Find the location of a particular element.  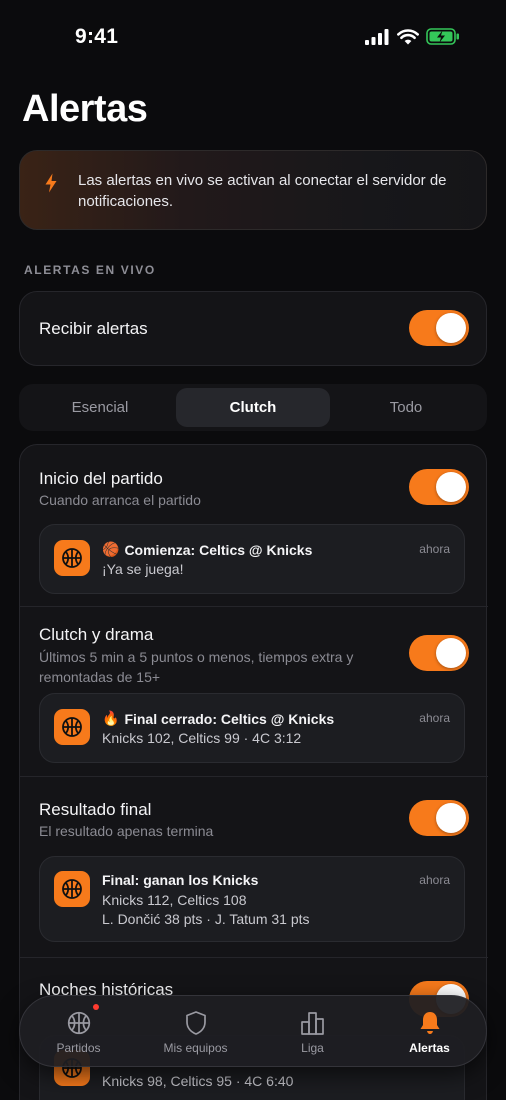

tab-partidos: Partidos is located at coordinates (78, 1032).